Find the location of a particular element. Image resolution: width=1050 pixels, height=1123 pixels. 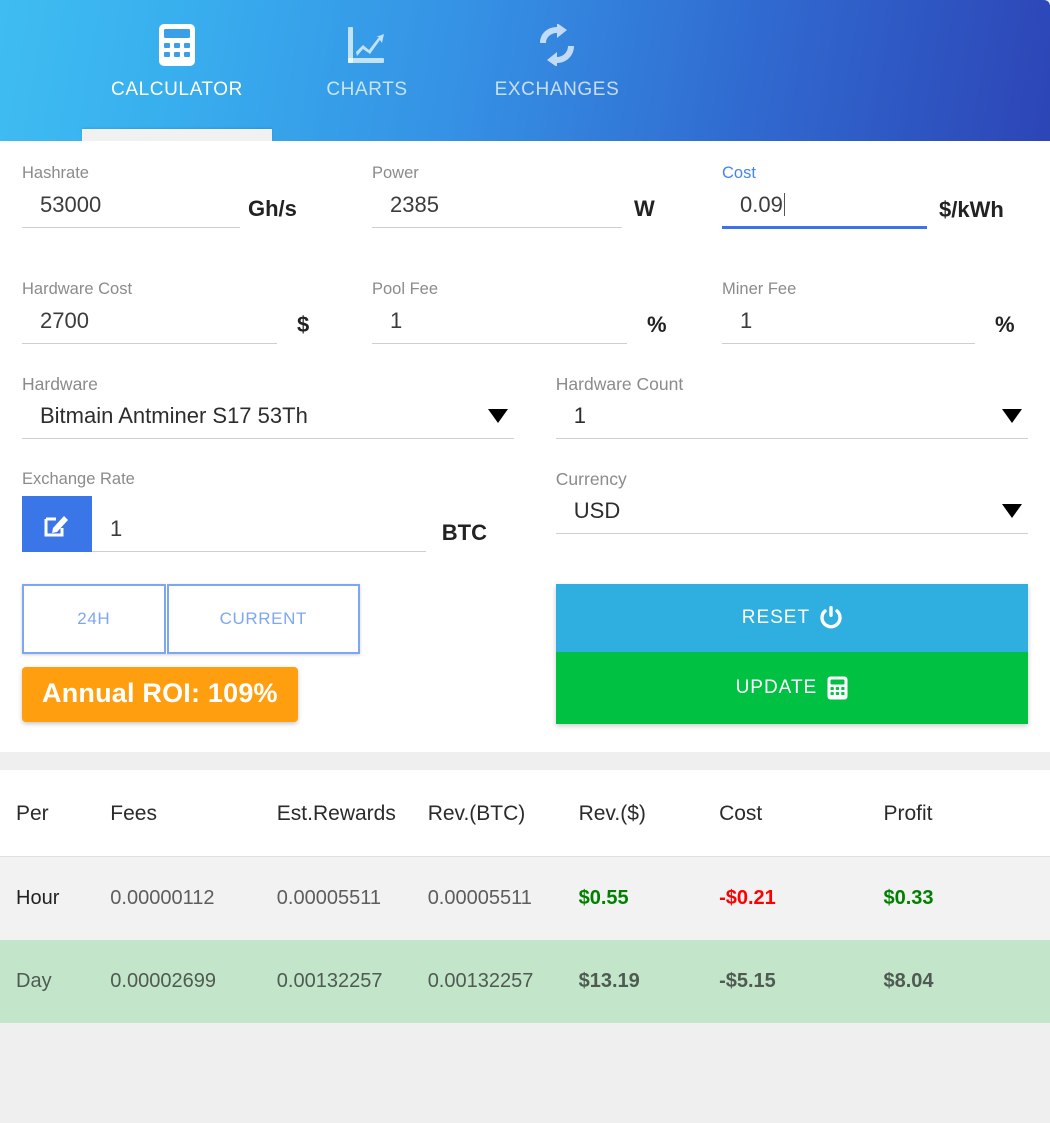

cell-fees: 0.00000112 is located at coordinates (162, 897).